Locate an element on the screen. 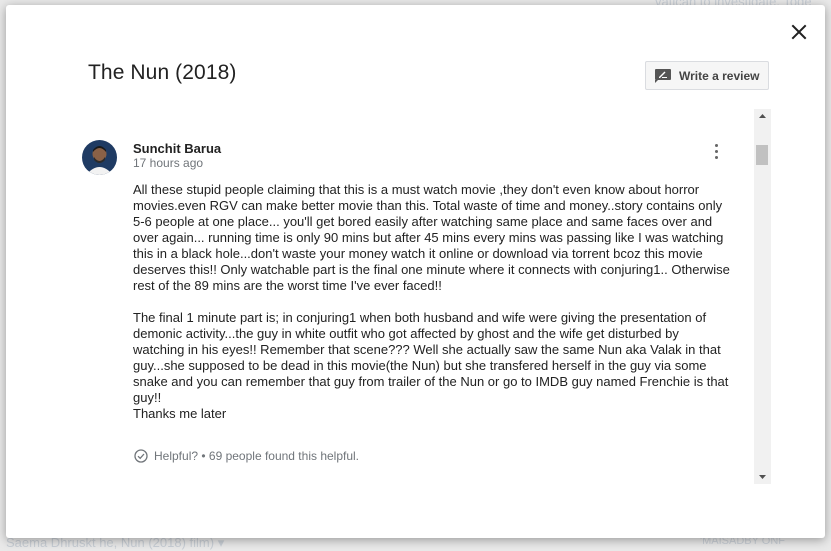  avatar is located at coordinates (99, 157).